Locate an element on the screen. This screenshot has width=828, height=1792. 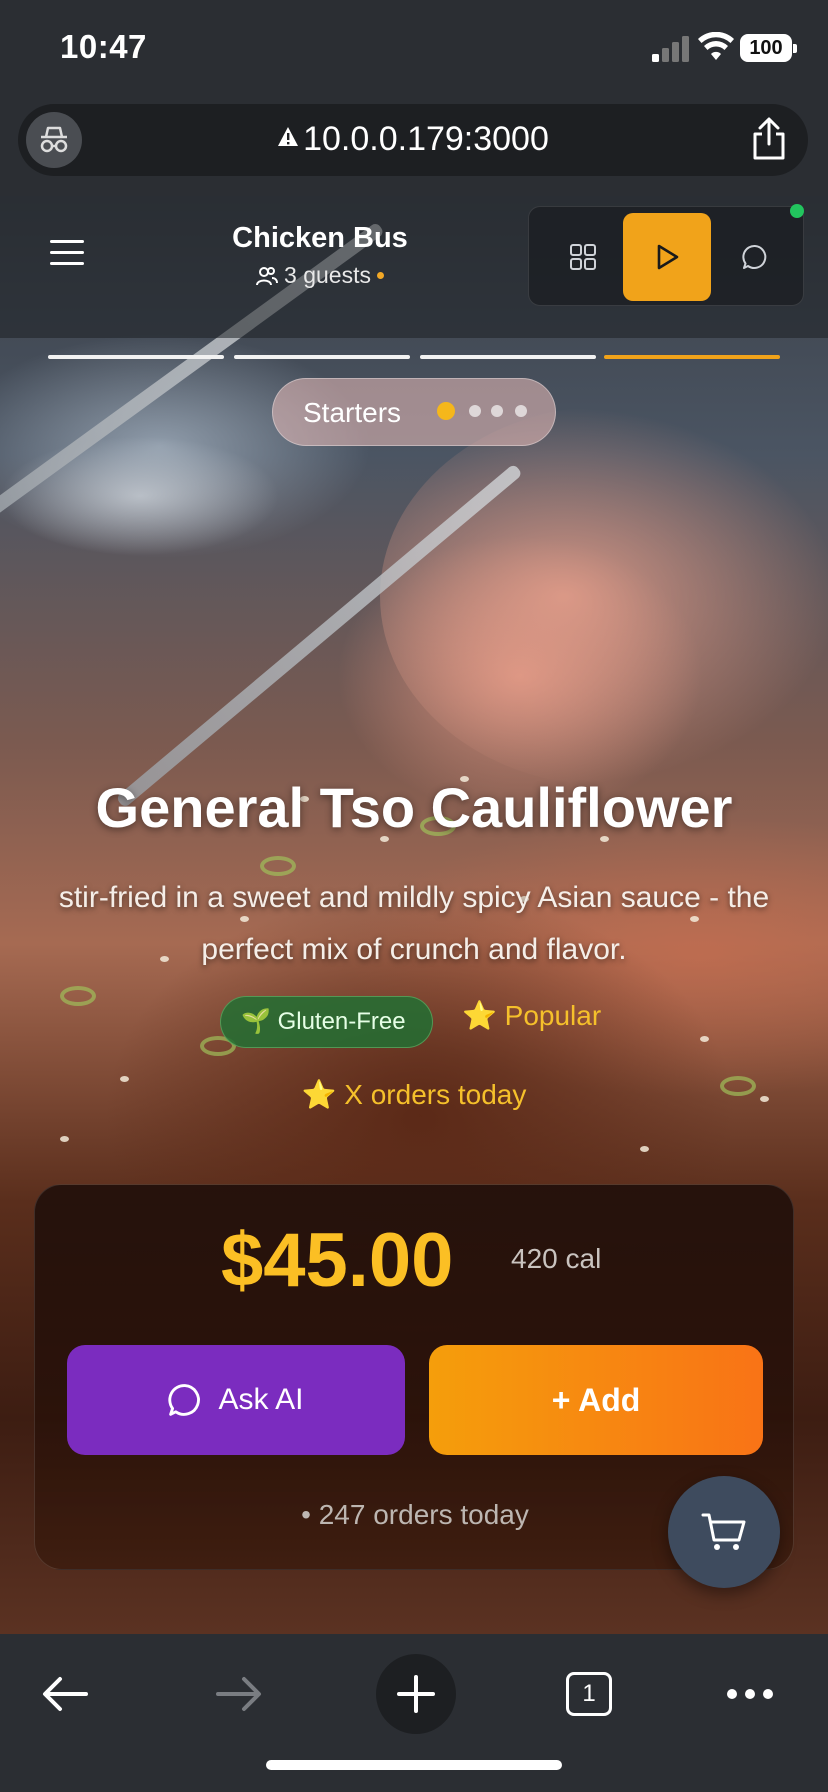
view-mode-switch is located at coordinates (666, 256).